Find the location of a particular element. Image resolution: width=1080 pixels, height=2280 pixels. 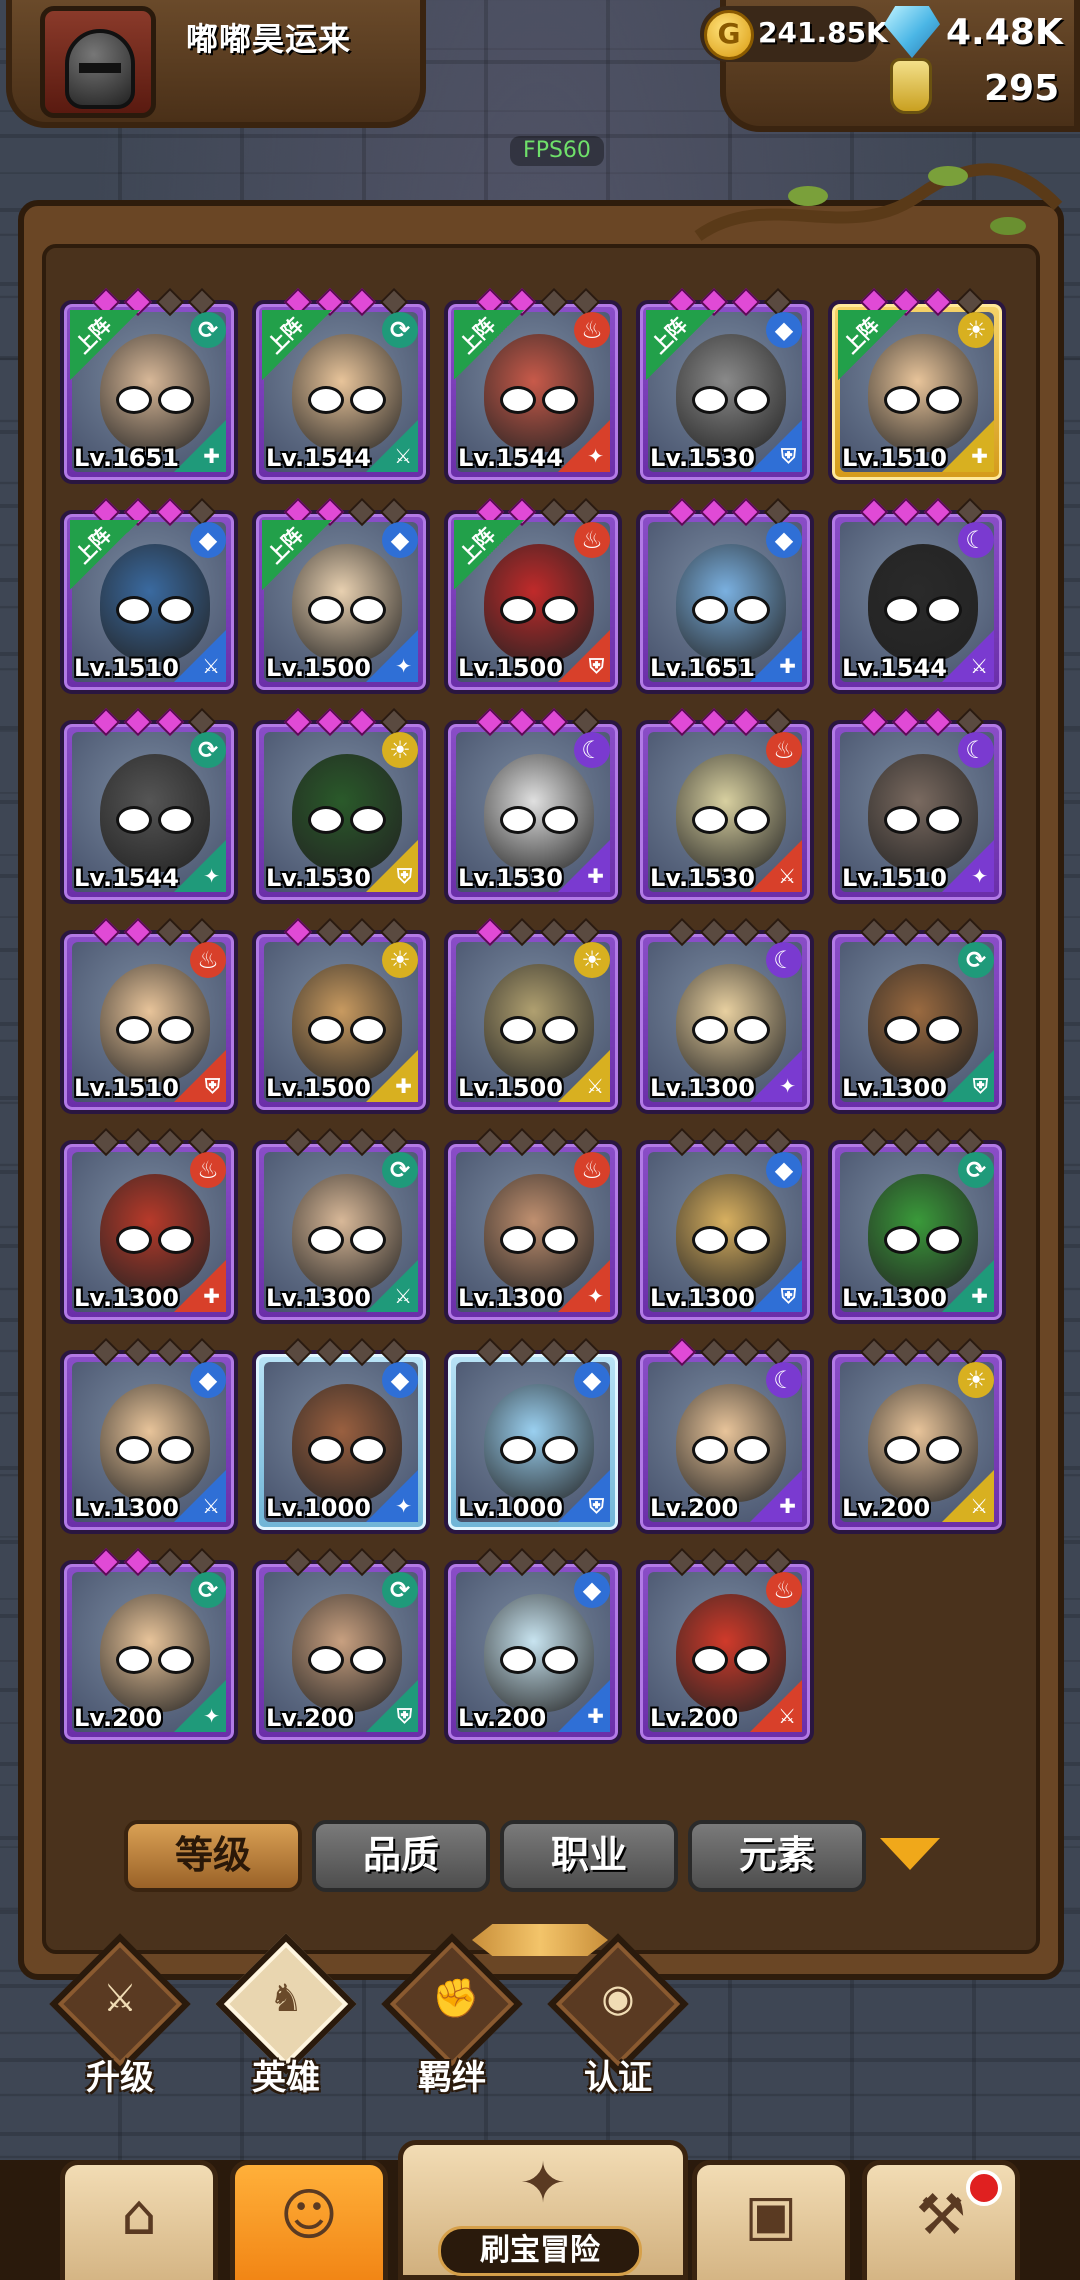

hero-card: ☾ ✚ Lv.200 is located at coordinates (725, 1435).